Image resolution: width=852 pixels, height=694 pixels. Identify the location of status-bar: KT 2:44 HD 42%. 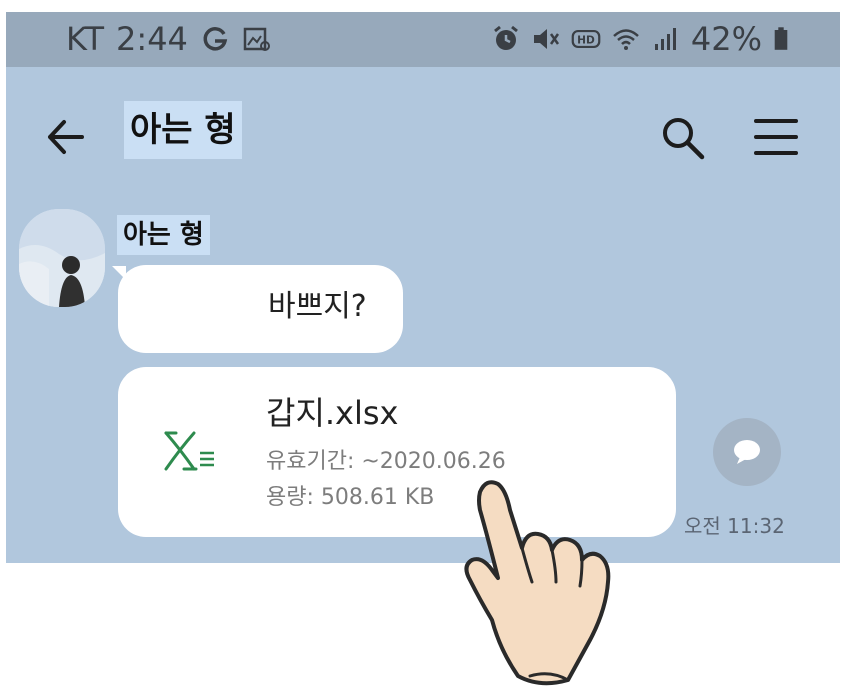
(423, 39).